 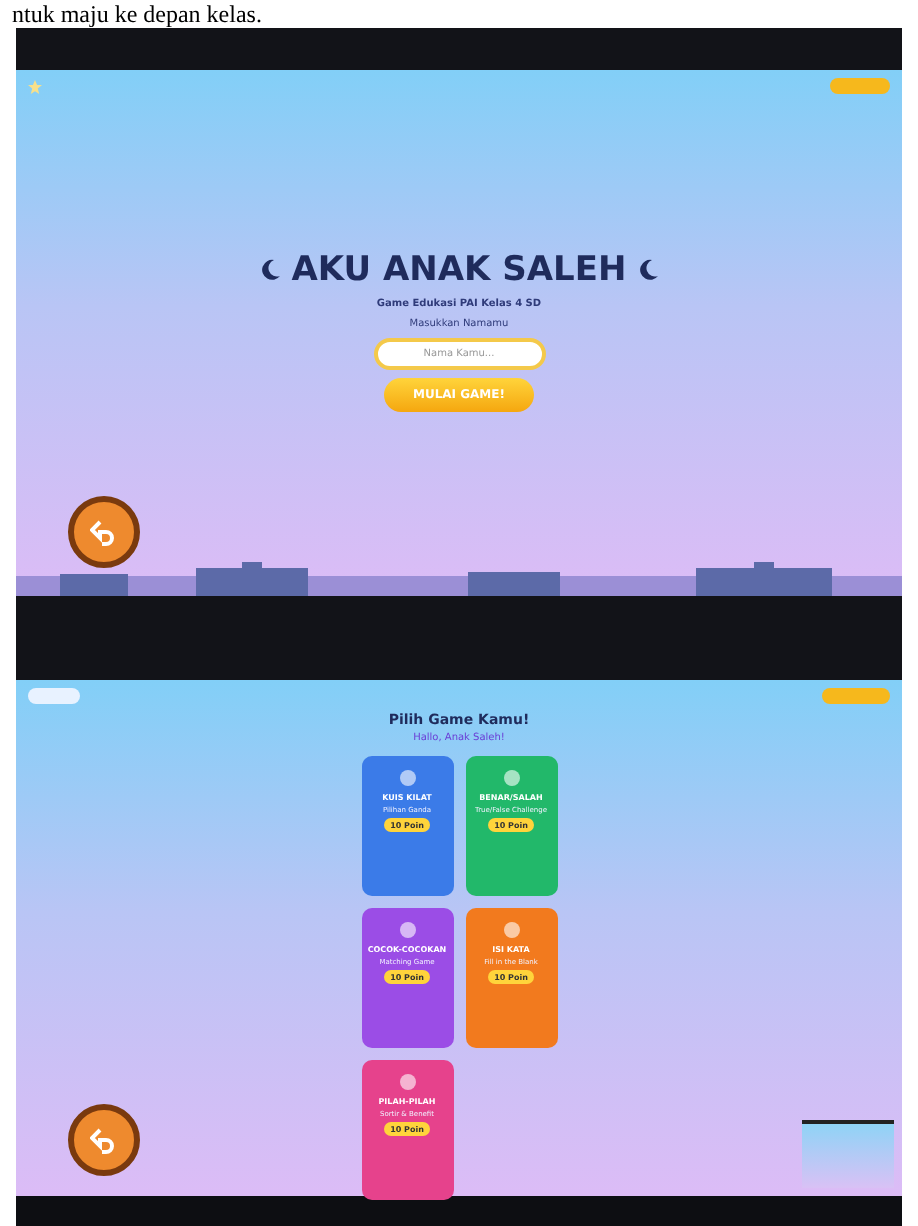 I want to click on document-text: ntuk maju ke depan kelas., so click(x=137, y=14).